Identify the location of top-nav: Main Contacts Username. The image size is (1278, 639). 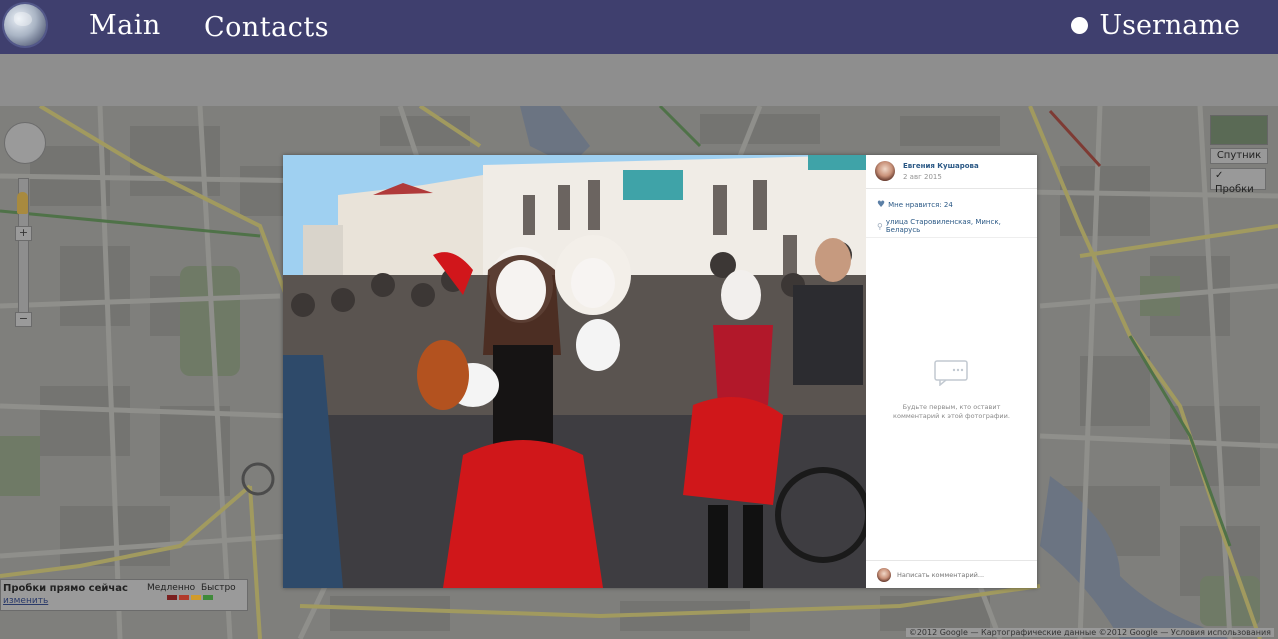
(639, 27).